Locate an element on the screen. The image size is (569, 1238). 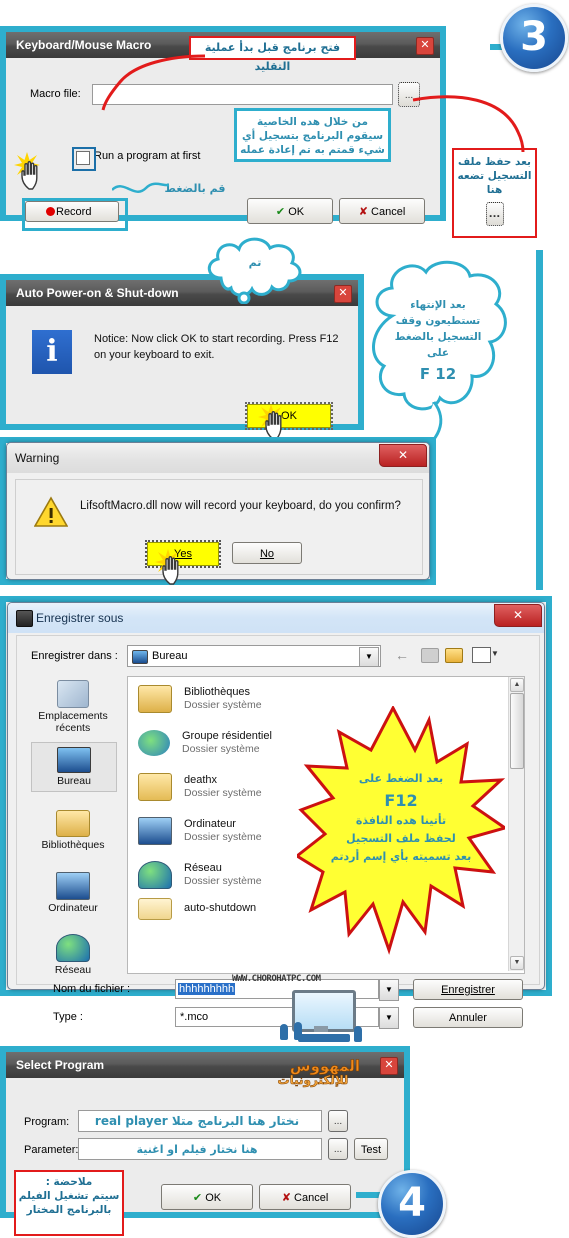
macro-ok-button: ✔ OK is located at coordinates (290, 211).